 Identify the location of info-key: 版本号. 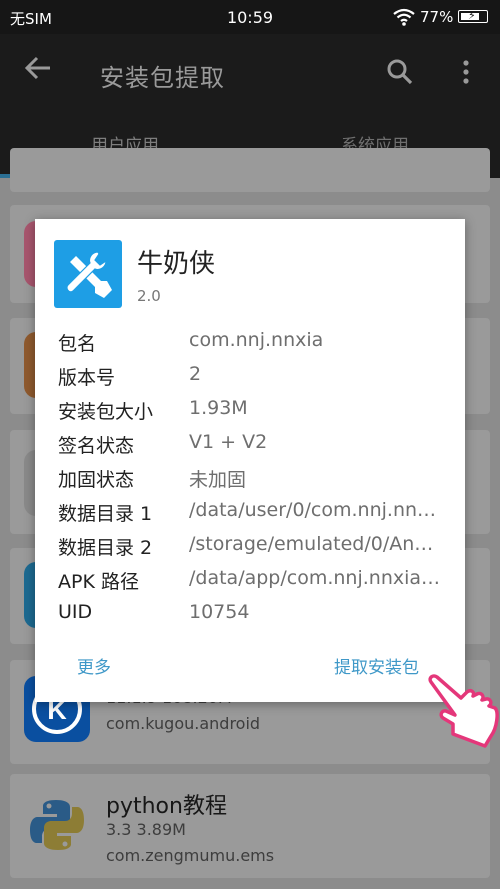
(87, 378).